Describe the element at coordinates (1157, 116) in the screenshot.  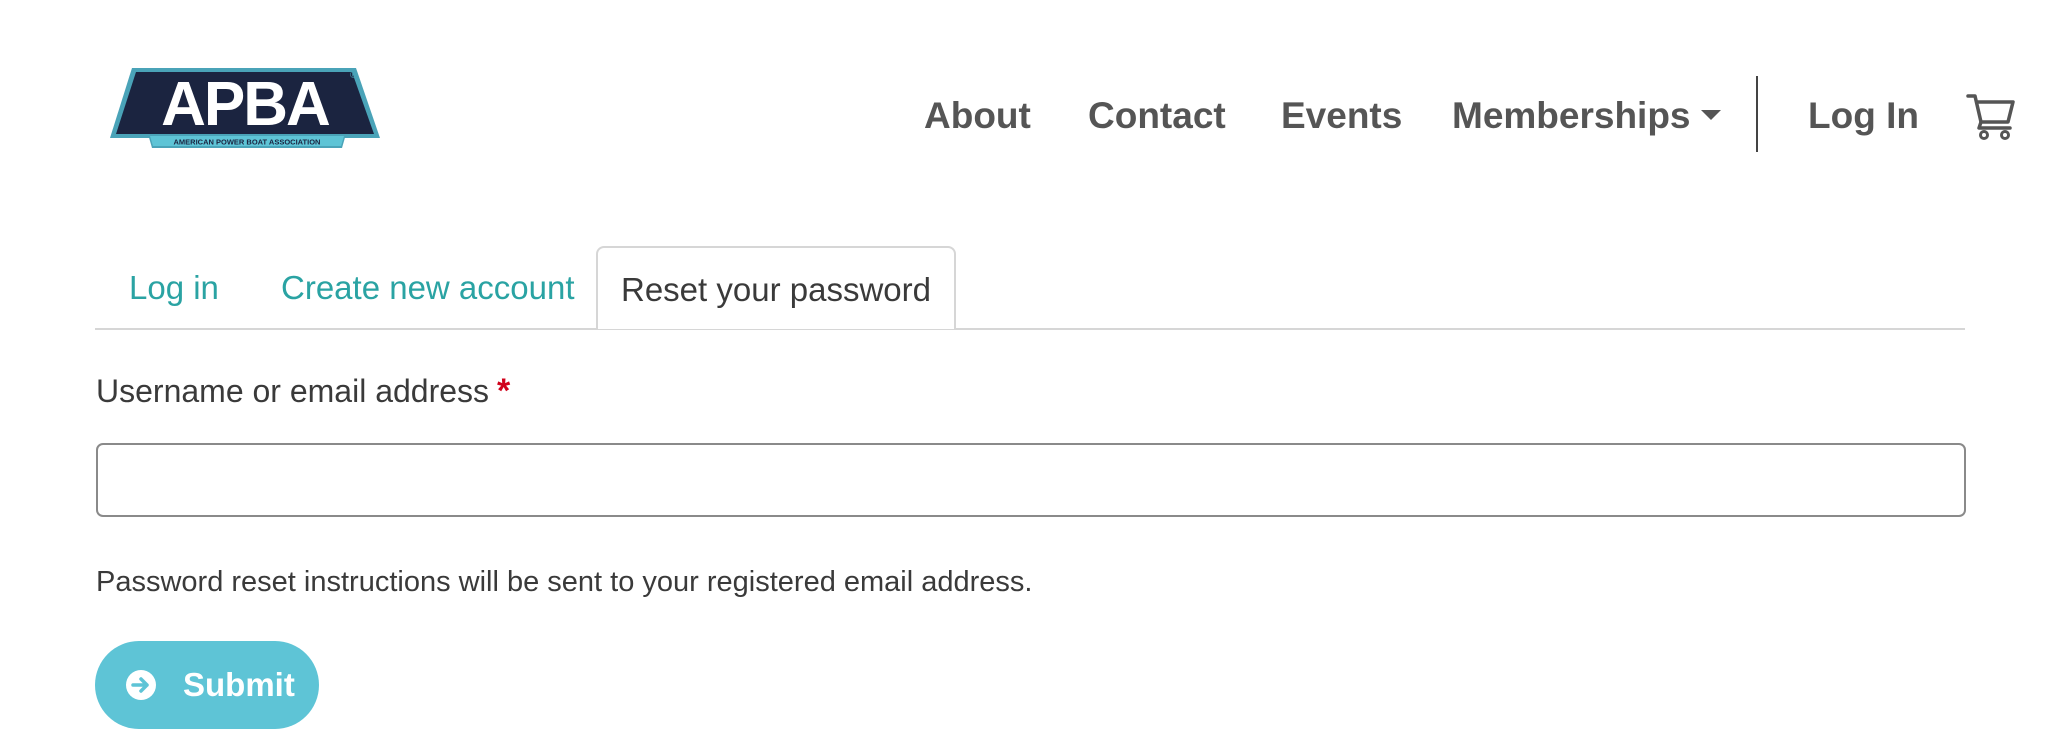
I see `nav-contact-link: Contact` at that location.